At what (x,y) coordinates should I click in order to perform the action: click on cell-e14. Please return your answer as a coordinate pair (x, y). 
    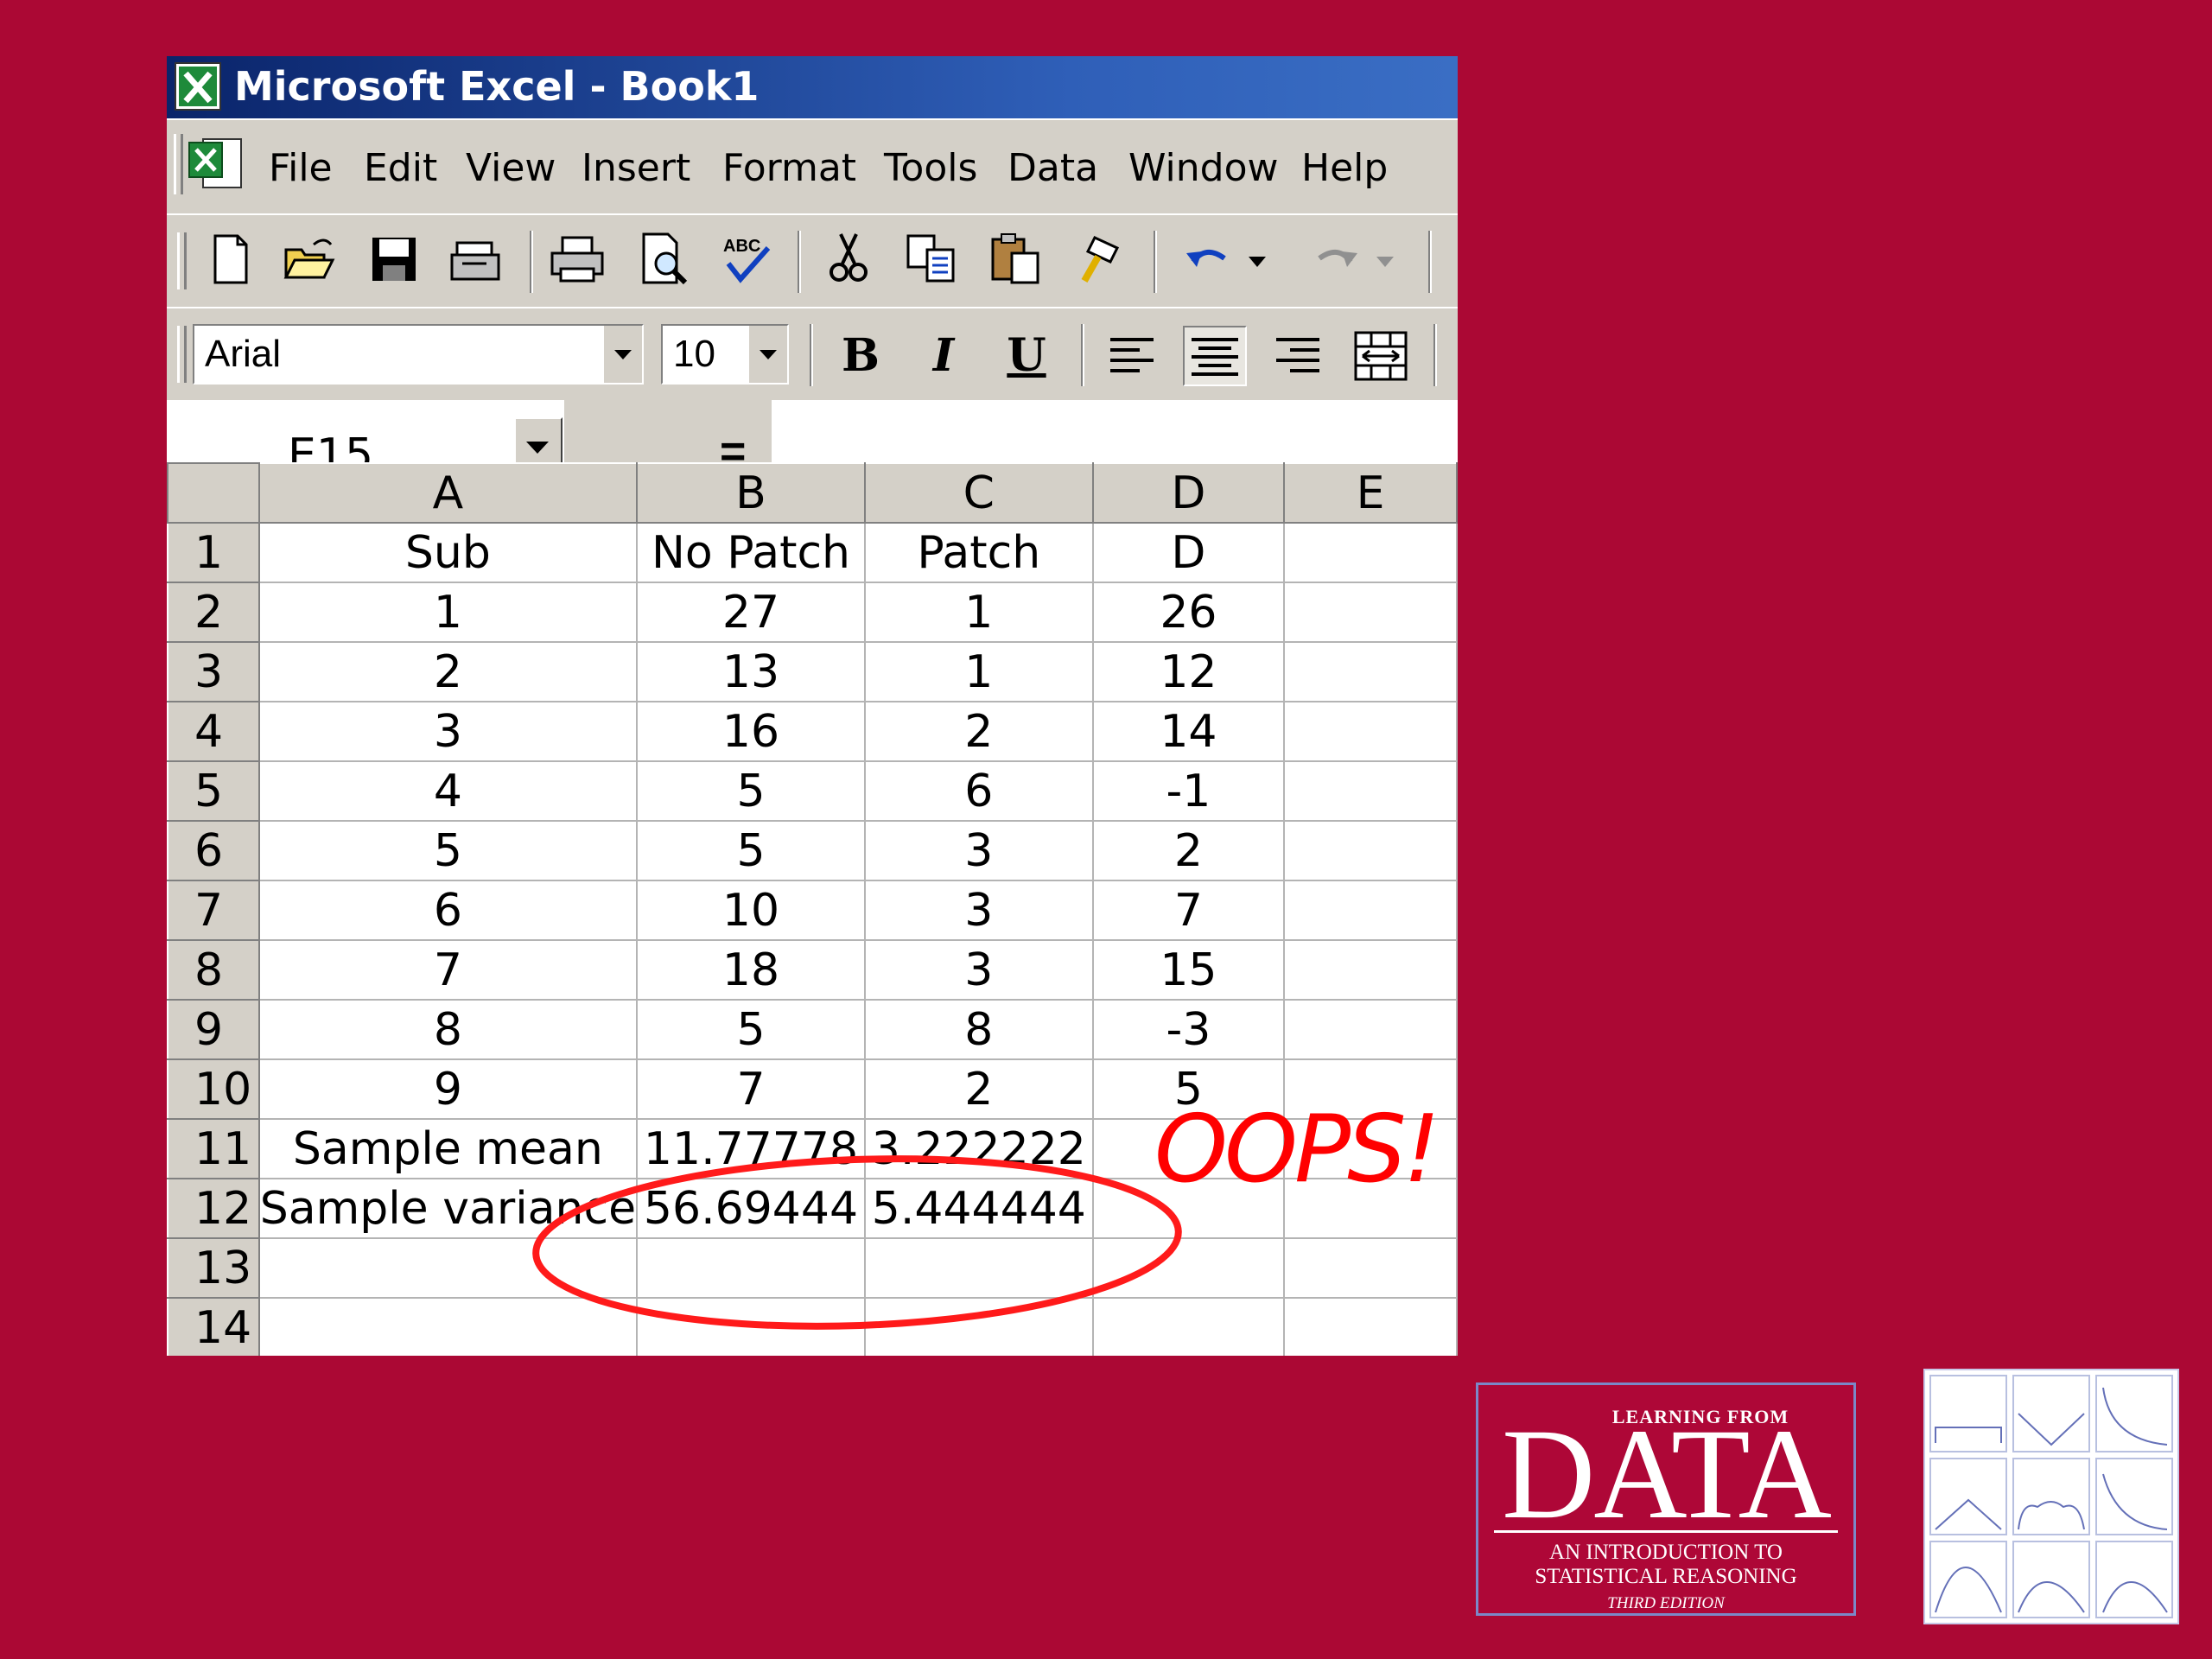
    Looking at the image, I should click on (1370, 1326).